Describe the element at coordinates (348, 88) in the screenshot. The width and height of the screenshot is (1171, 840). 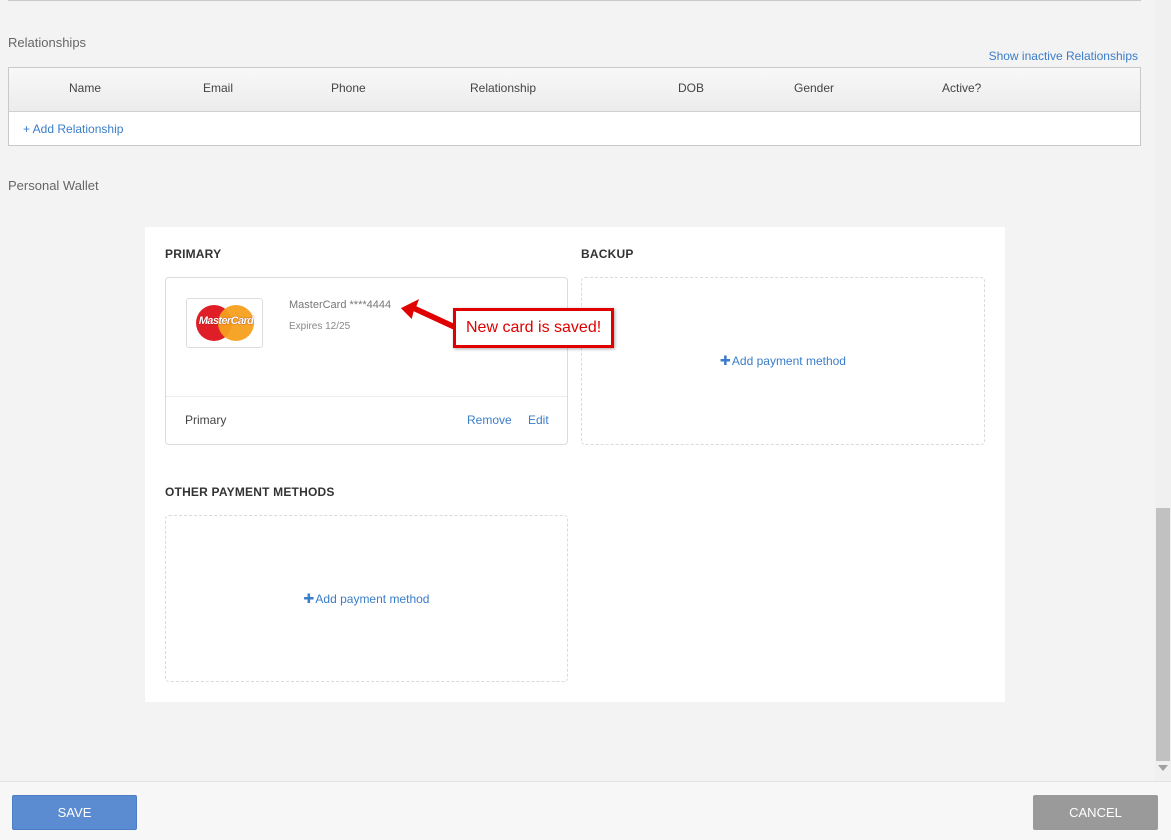
I see `column-header-phone: Phone` at that location.